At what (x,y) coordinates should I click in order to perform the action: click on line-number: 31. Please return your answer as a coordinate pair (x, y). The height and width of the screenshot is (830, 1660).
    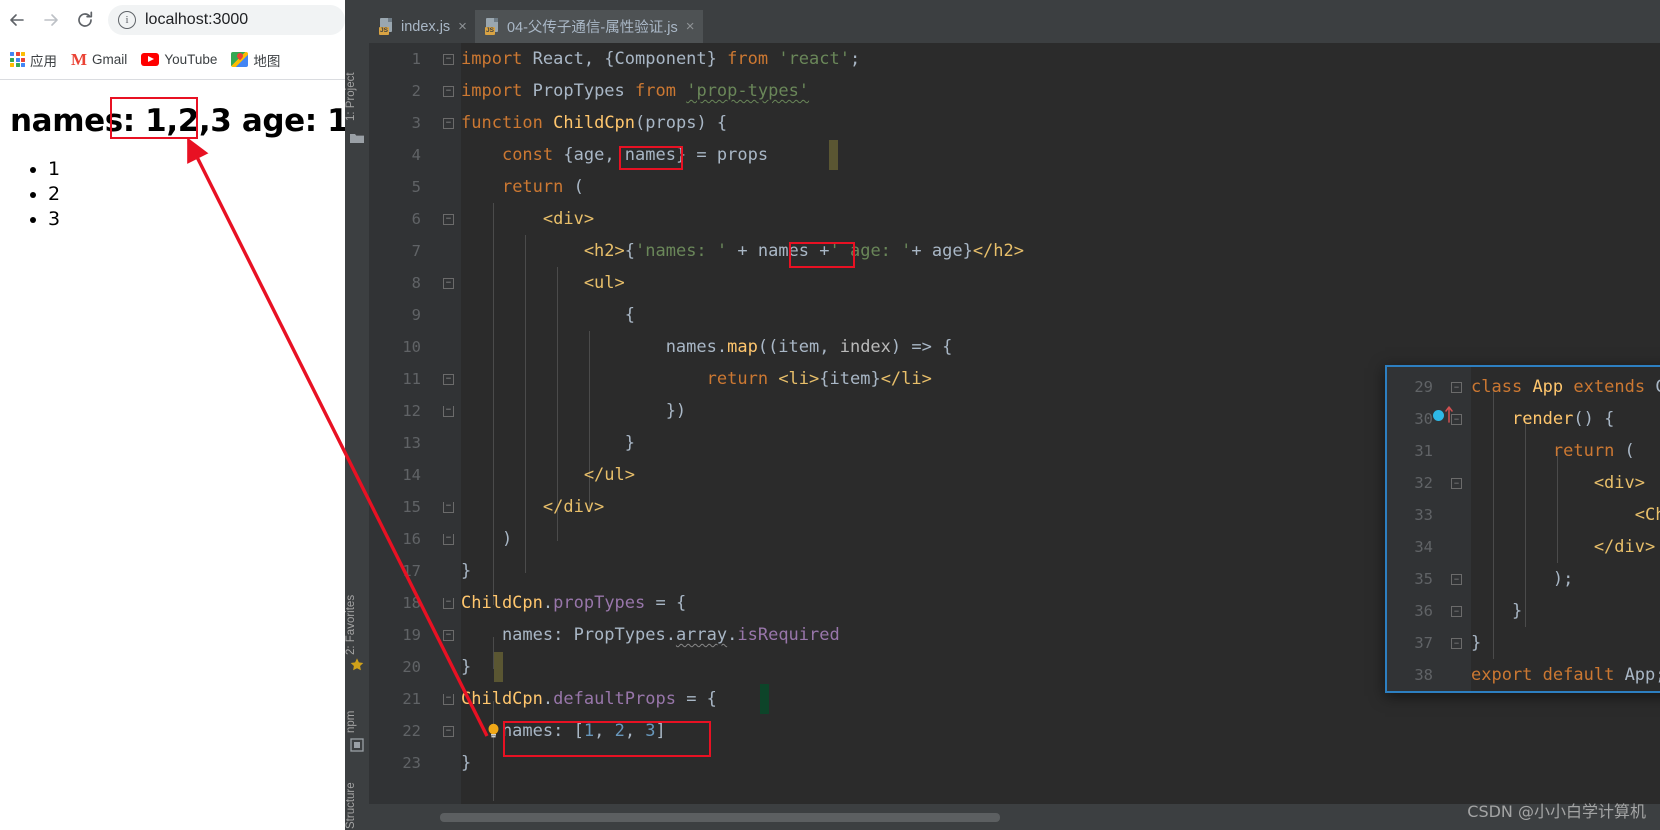
    Looking at the image, I should click on (1423, 451).